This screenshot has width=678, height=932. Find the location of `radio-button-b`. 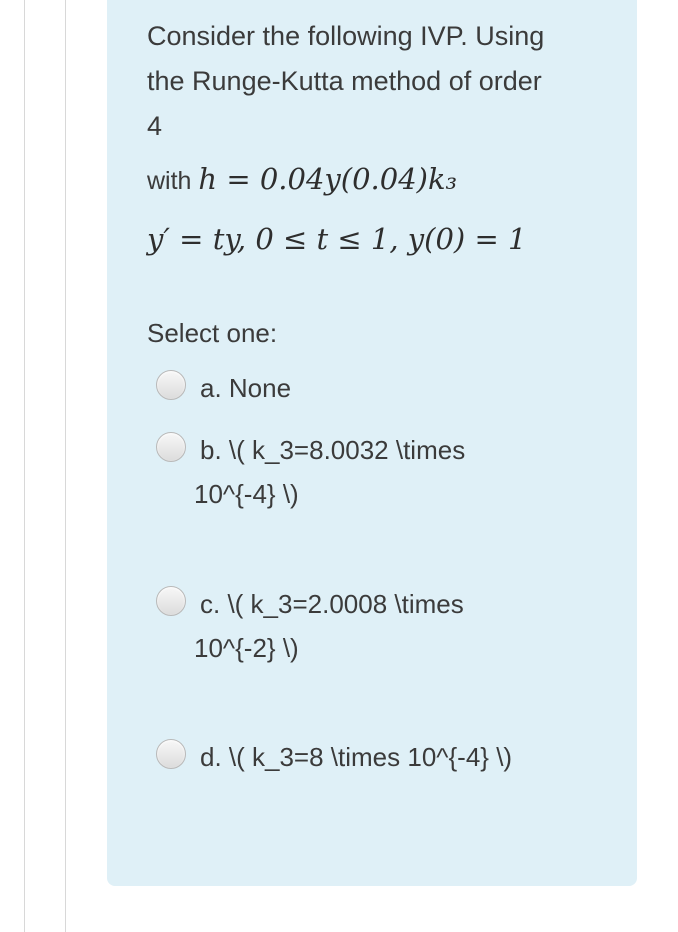

radio-button-b is located at coordinates (171, 447).